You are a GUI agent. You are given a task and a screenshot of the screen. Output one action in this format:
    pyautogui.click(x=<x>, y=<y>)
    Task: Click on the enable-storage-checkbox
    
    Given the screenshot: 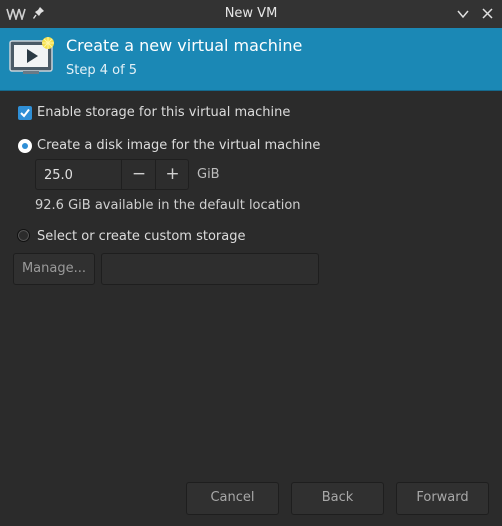 What is the action you would take?
    pyautogui.click(x=25, y=113)
    